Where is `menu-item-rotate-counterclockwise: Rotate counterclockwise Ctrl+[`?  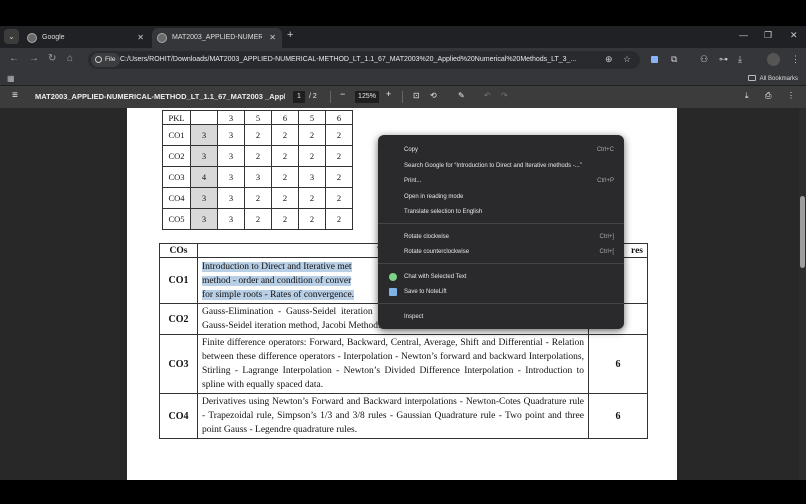
menu-item-rotate-counterclockwise: Rotate counterclockwise Ctrl+[ is located at coordinates (501, 252).